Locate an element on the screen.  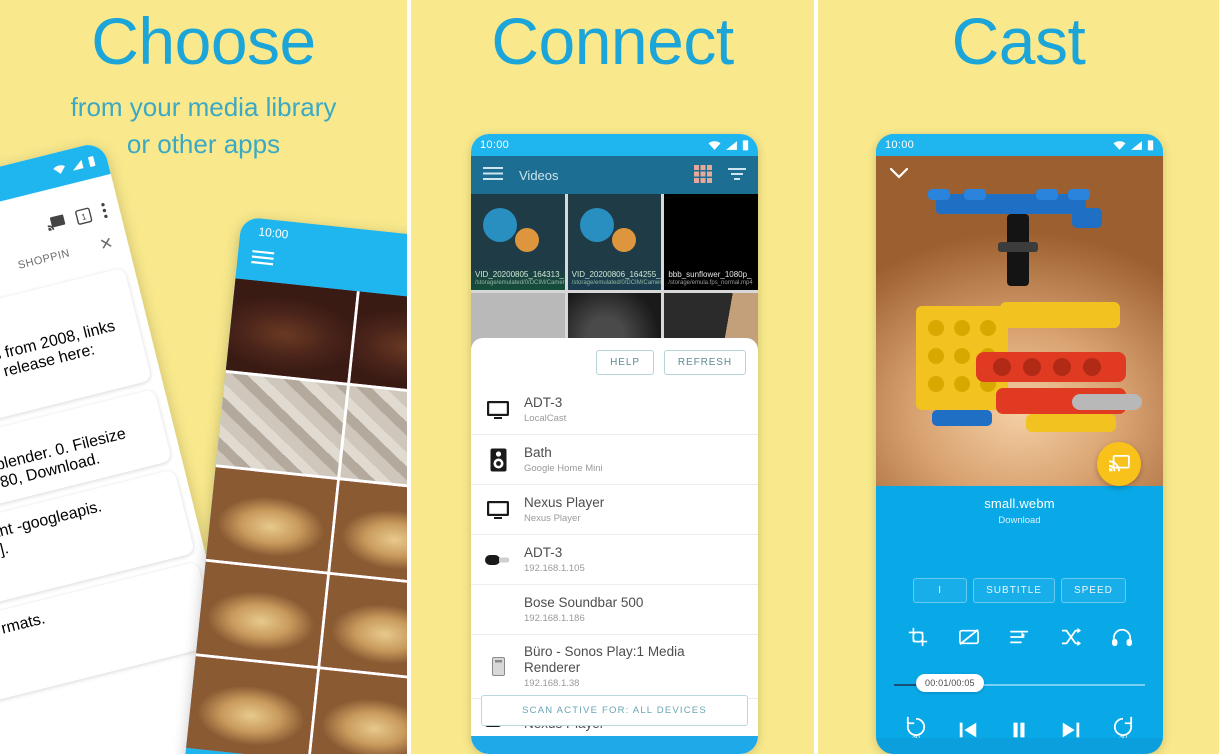
video-player-surface is located at coordinates (1019, 321).